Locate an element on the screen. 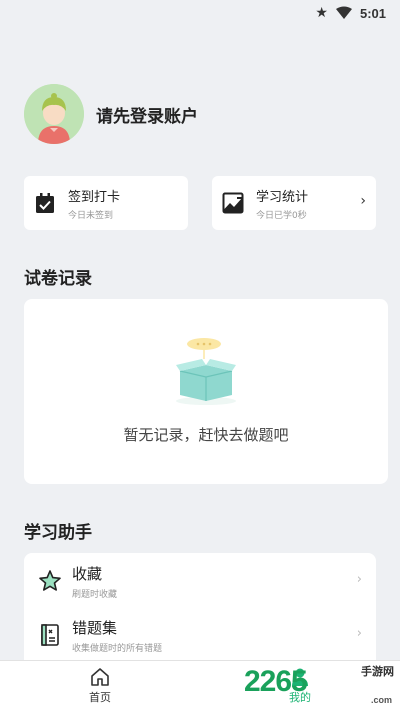 This screenshot has height=711, width=400. status-bar: ★ 5:01 is located at coordinates (200, 13).